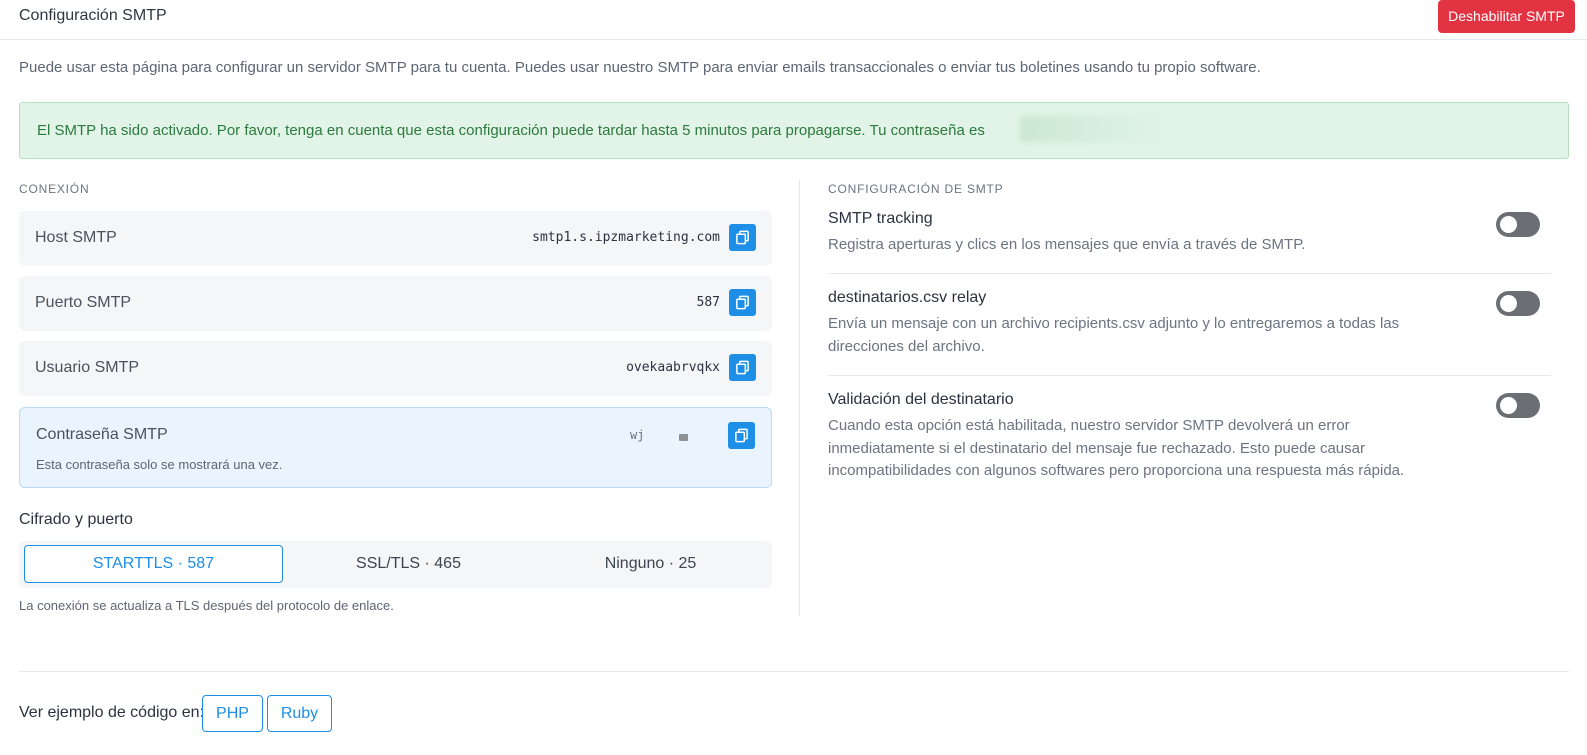  What do you see at coordinates (102, 434) in the screenshot?
I see `password-label: Contraseña SMTP` at bounding box center [102, 434].